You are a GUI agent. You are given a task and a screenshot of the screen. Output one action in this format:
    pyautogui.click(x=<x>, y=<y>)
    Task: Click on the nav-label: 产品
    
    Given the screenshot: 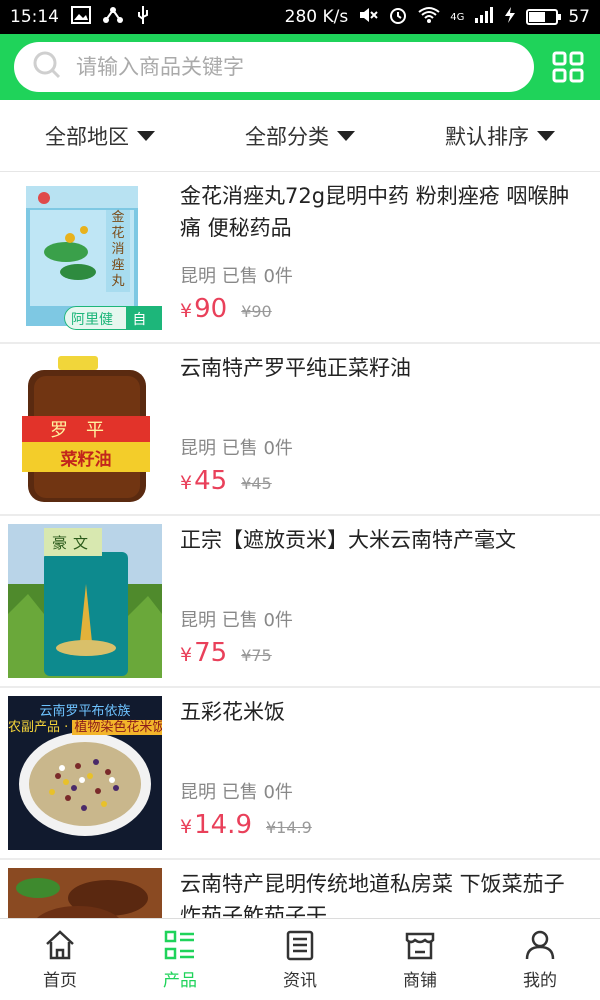 What is the action you would take?
    pyautogui.click(x=180, y=981)
    